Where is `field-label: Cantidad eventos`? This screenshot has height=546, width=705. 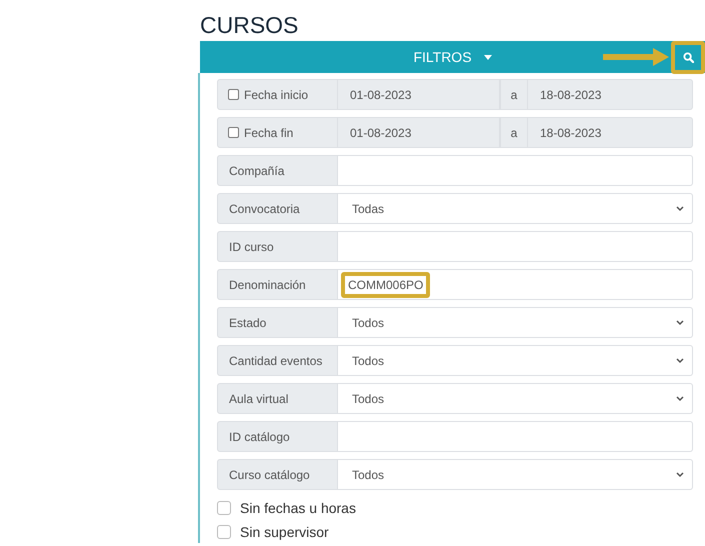
field-label: Cantidad eventos is located at coordinates (277, 360).